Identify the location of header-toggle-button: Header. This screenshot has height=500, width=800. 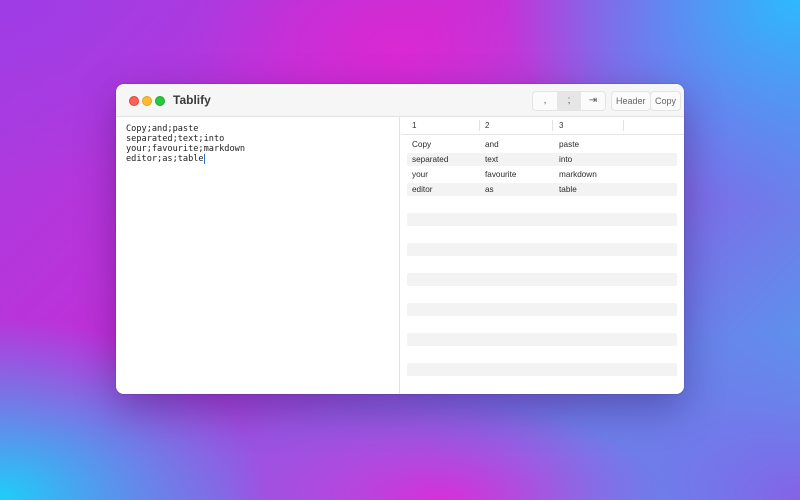
(631, 101).